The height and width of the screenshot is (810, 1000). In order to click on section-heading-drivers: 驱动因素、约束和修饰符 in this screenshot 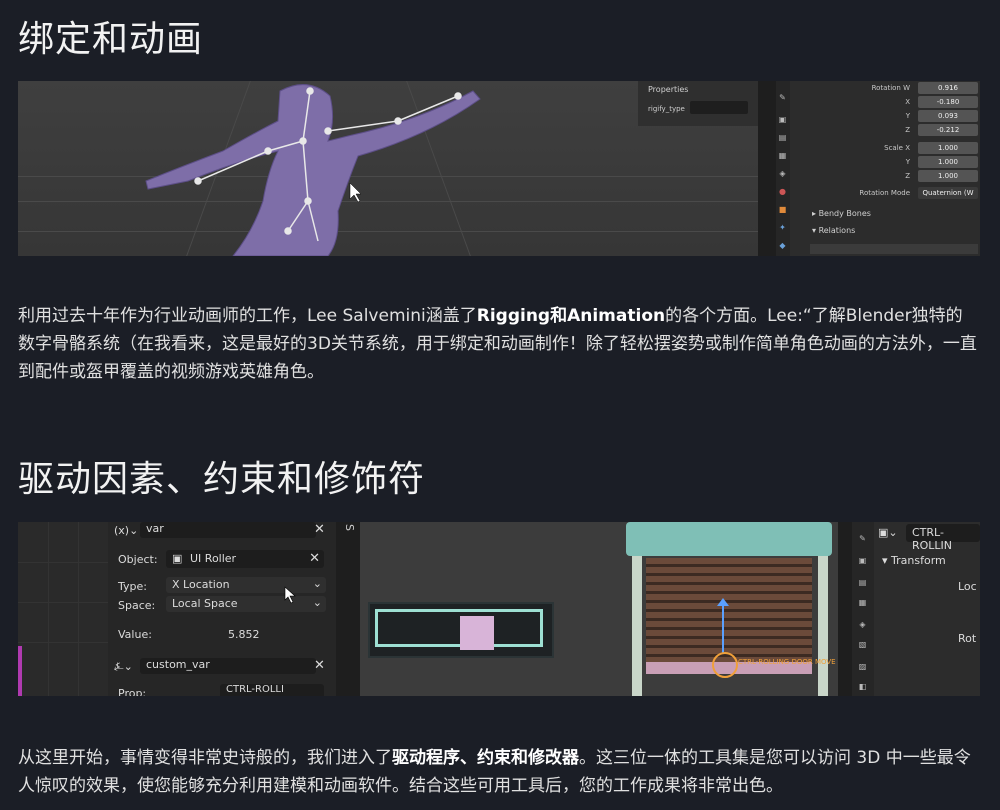, I will do `click(222, 479)`.